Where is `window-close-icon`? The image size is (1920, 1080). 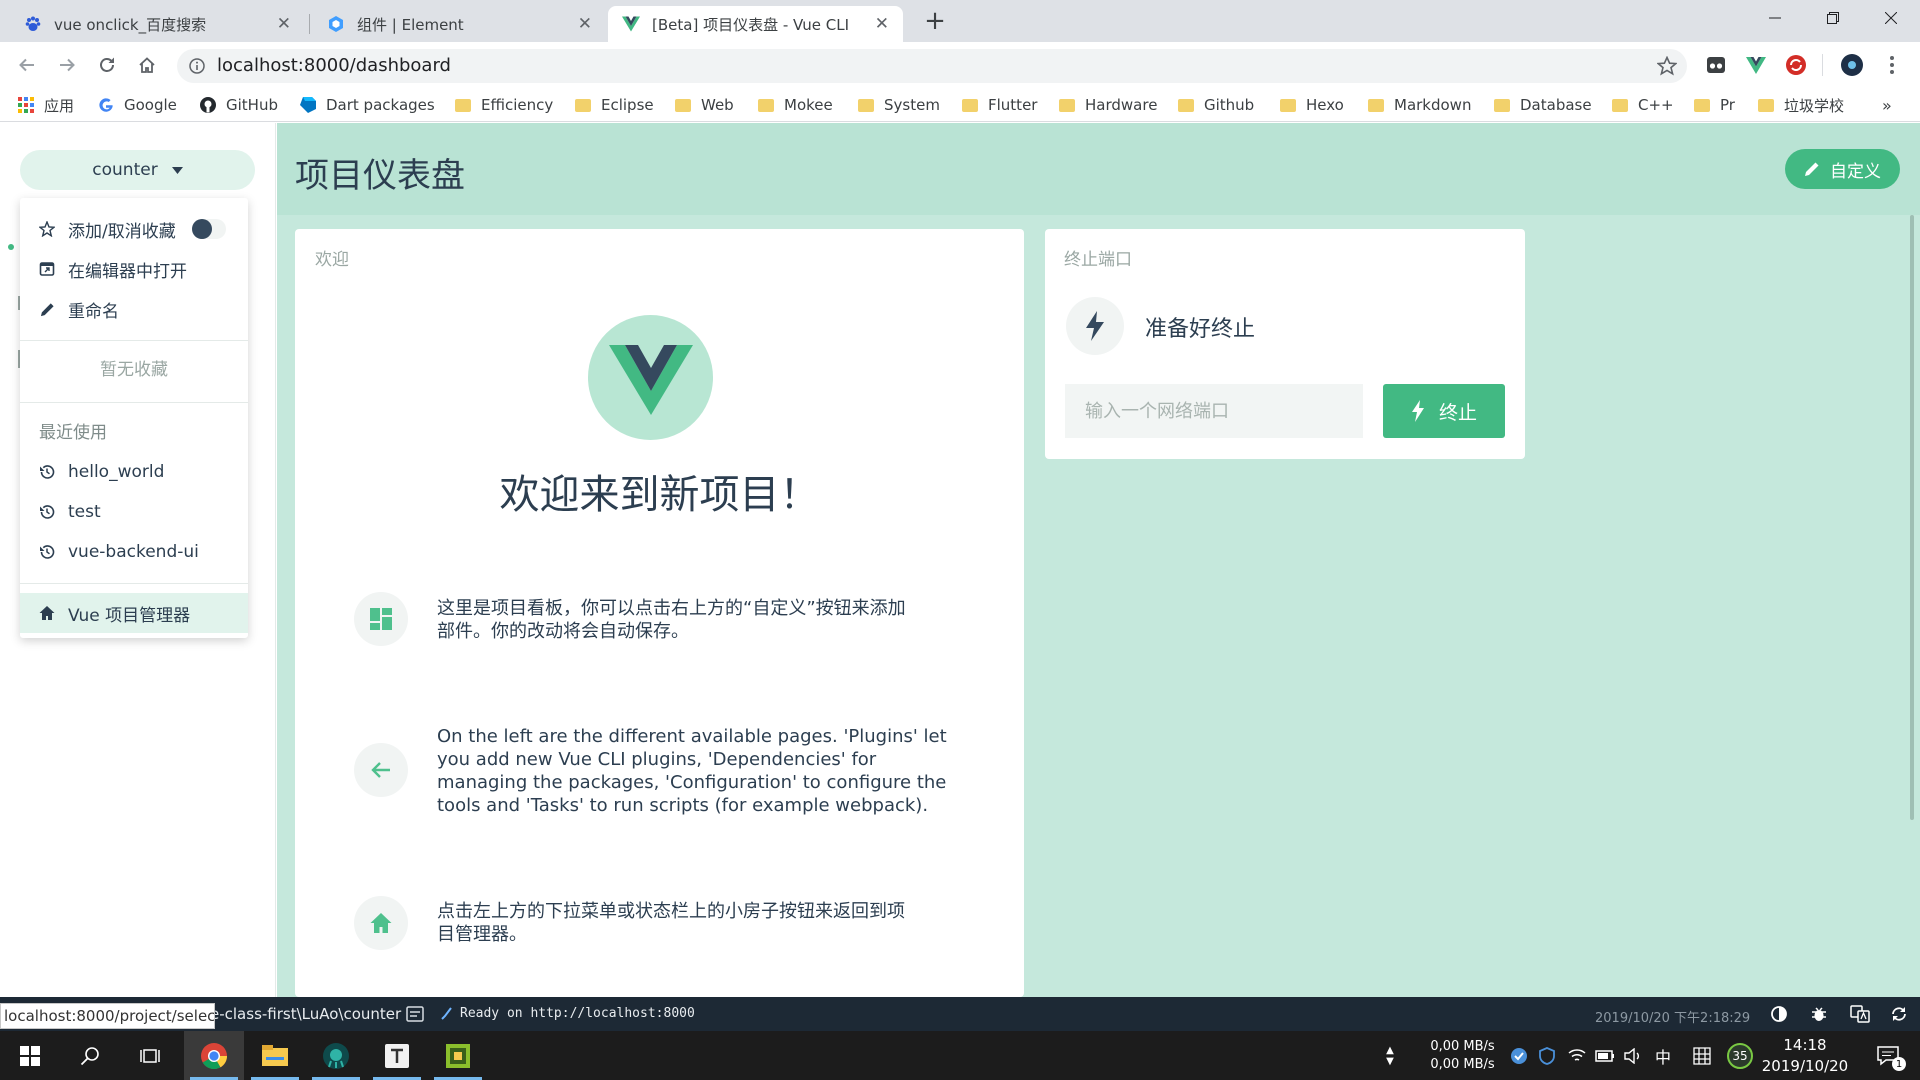 window-close-icon is located at coordinates (1891, 18).